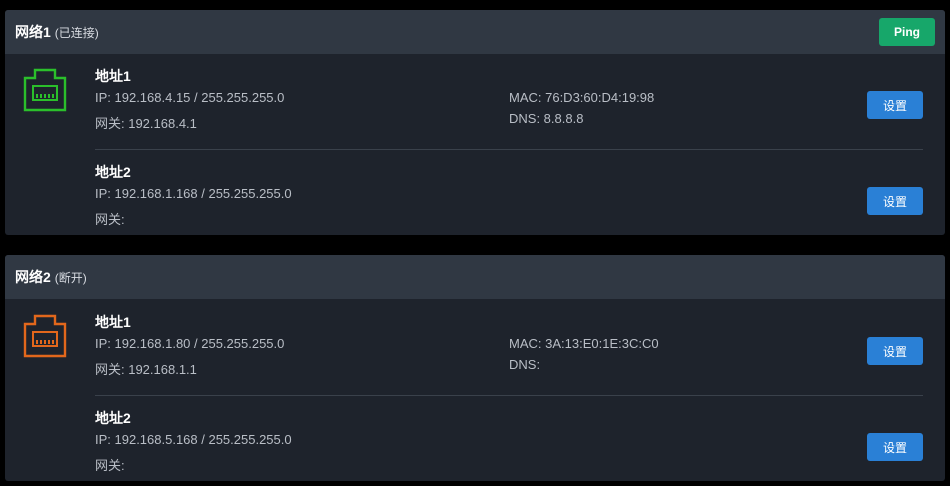 The image size is (950, 486). I want to click on network-status: (已连接), so click(76, 32).